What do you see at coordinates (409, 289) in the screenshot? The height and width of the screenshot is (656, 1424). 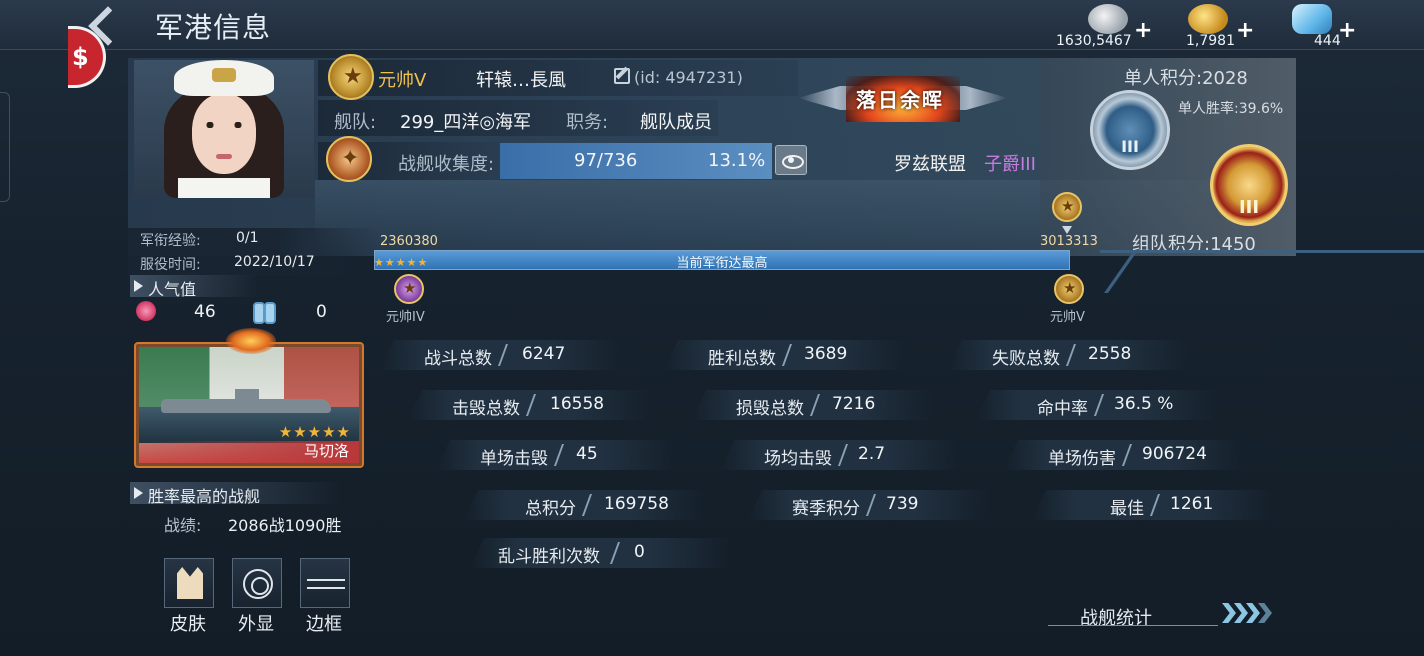 I see `rank-start-icon: ★` at bounding box center [409, 289].